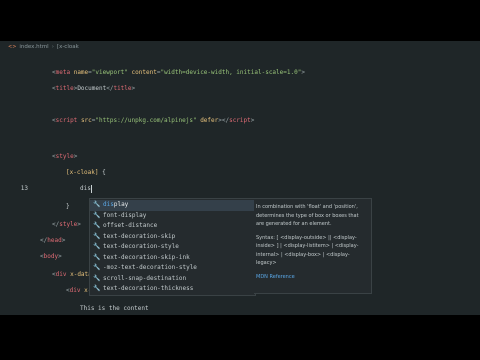 This screenshot has height=360, width=480. Describe the element at coordinates (148, 288) in the screenshot. I see `suggestion-label: text-decoration-thickness` at that location.